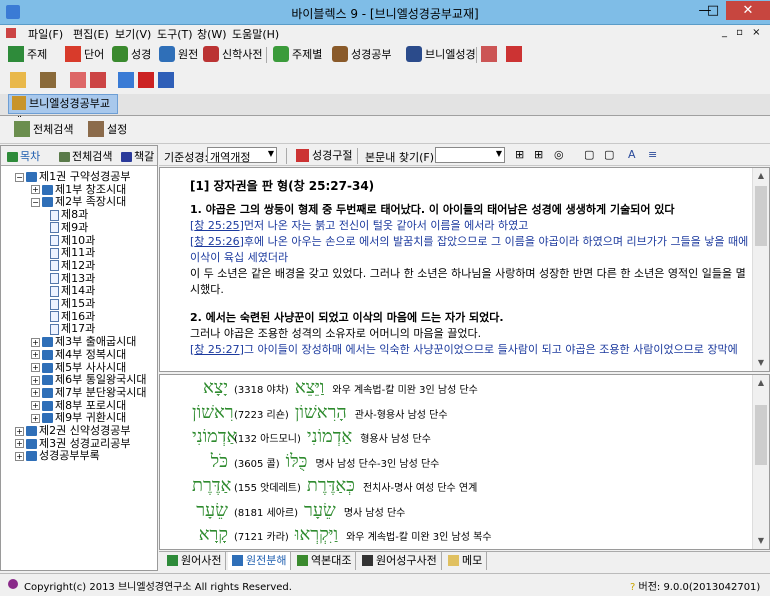 The height and width of the screenshot is (596, 770). Describe the element at coordinates (71, 316) in the screenshot. I see `tree-item: 제16과` at that location.